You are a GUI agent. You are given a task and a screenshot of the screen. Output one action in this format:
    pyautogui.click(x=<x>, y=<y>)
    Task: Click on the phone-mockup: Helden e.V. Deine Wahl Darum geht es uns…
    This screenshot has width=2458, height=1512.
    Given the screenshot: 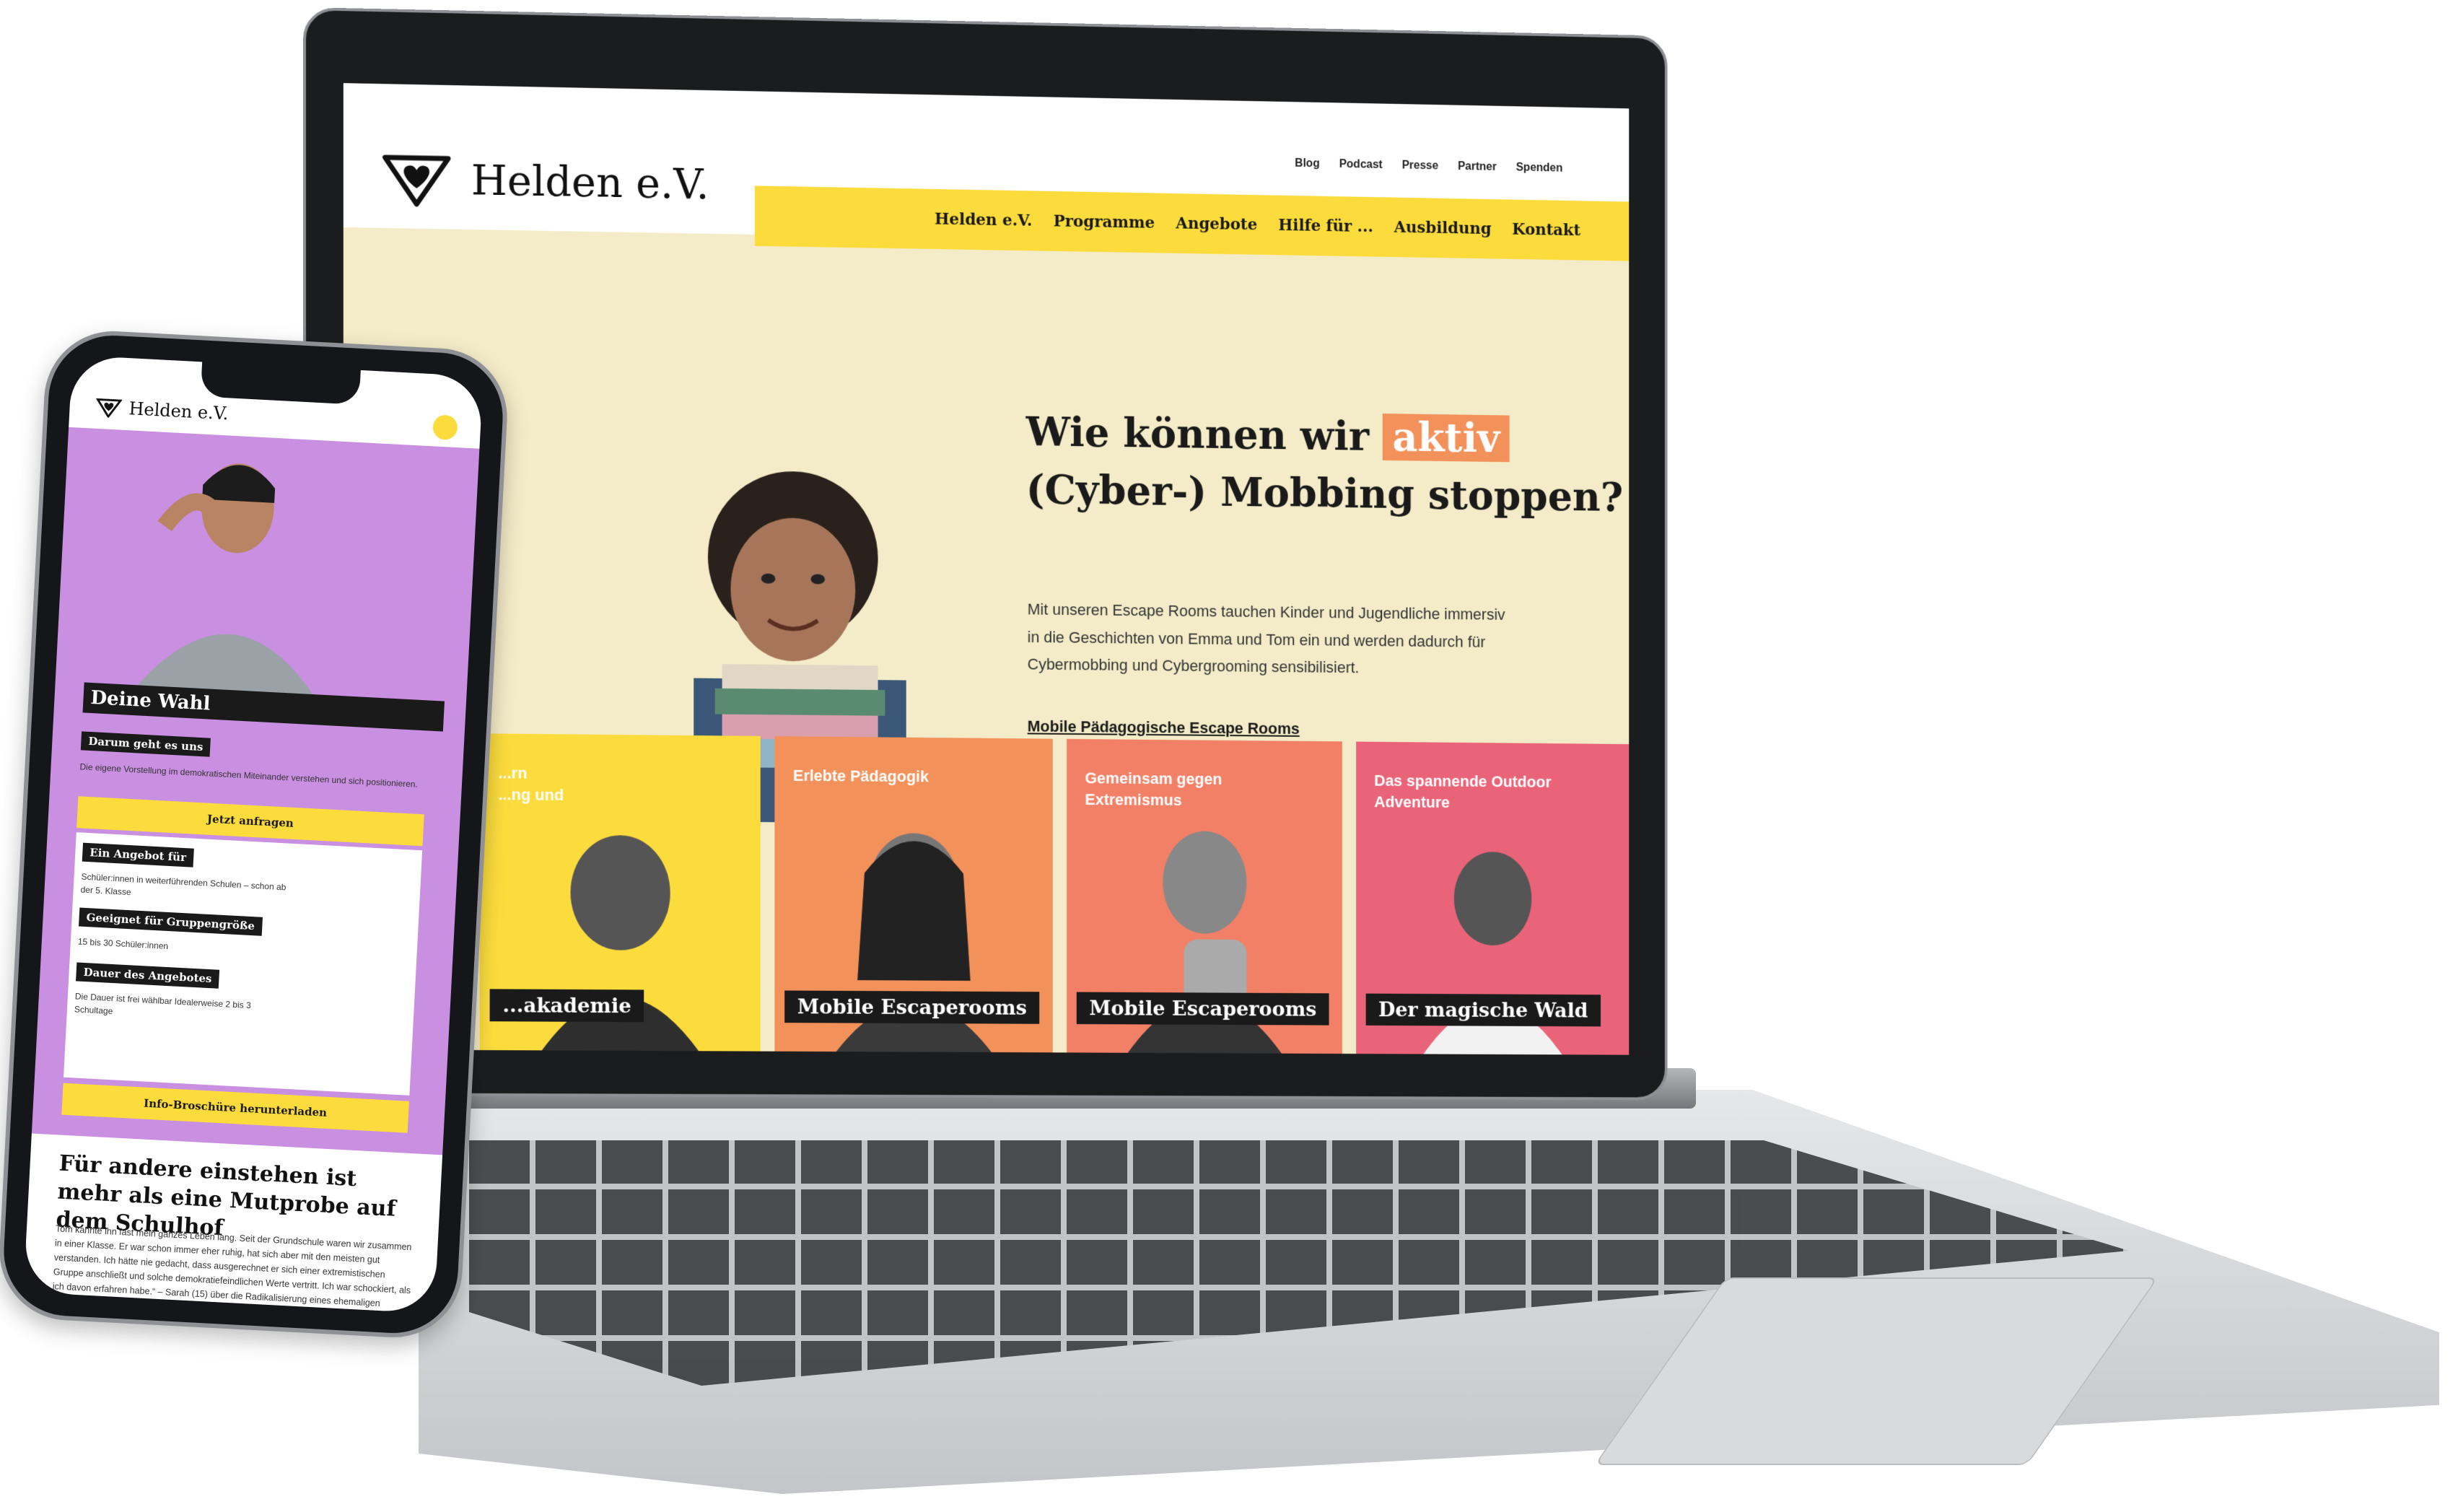 What is the action you would take?
    pyautogui.click(x=255, y=835)
    